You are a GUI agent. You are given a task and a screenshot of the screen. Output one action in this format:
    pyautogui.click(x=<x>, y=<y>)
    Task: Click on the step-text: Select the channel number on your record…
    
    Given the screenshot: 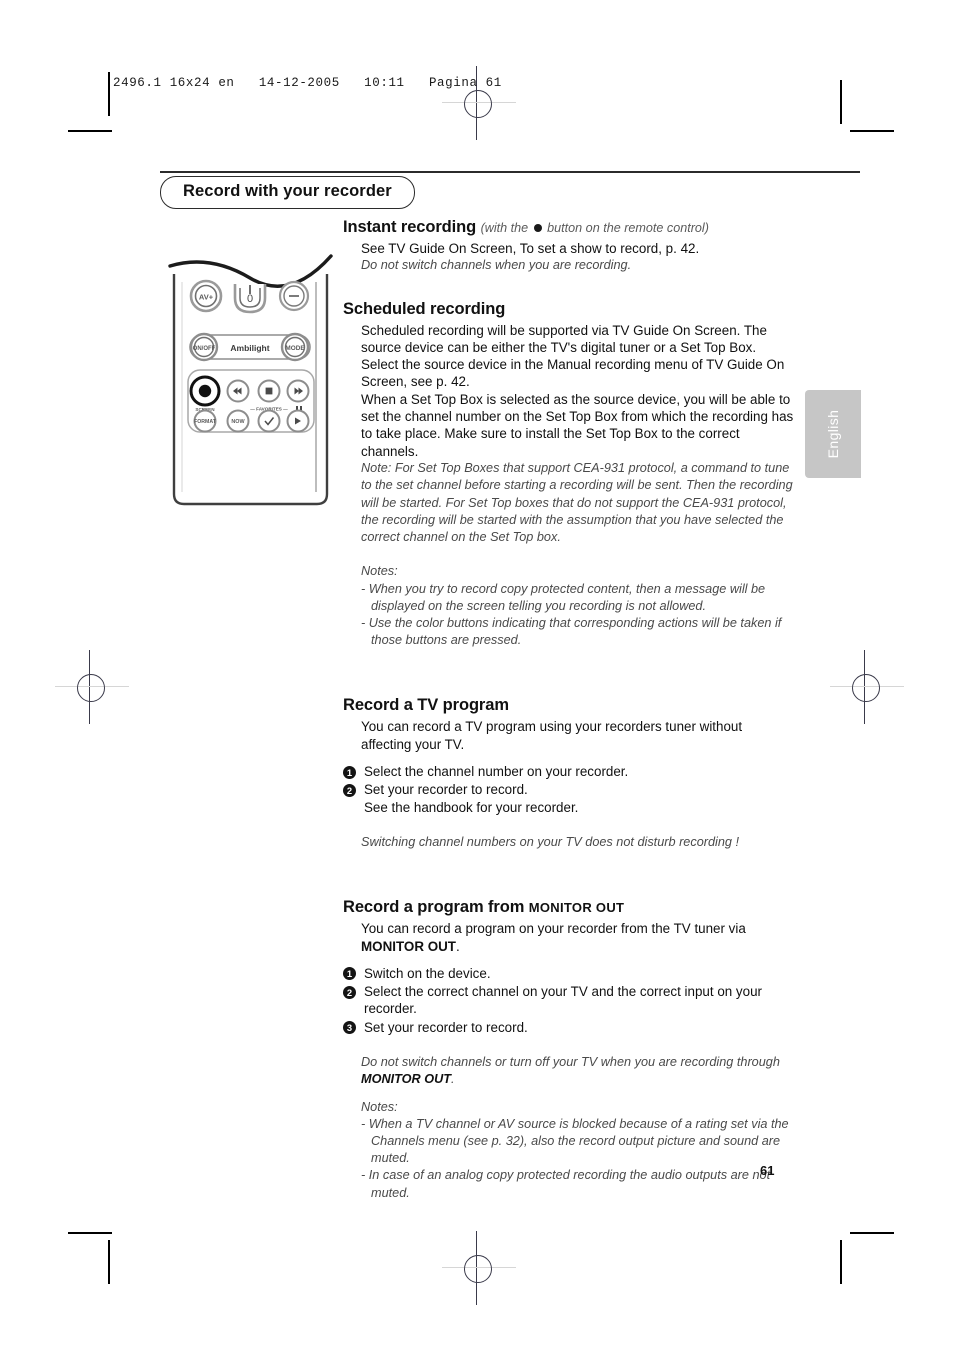 What is the action you would take?
    pyautogui.click(x=496, y=772)
    